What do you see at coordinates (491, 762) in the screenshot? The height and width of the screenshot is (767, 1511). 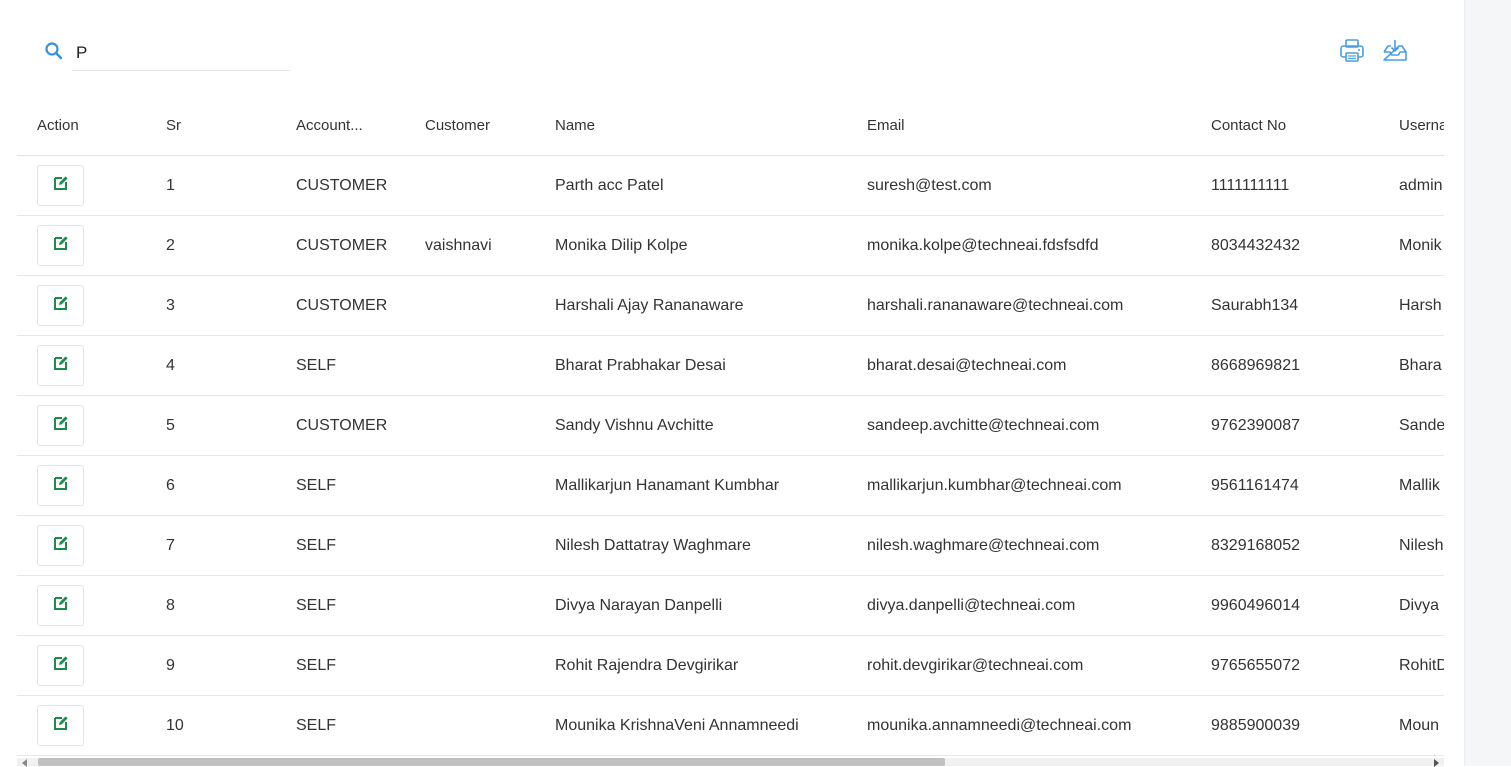 I see `scrollbar-thumb` at bounding box center [491, 762].